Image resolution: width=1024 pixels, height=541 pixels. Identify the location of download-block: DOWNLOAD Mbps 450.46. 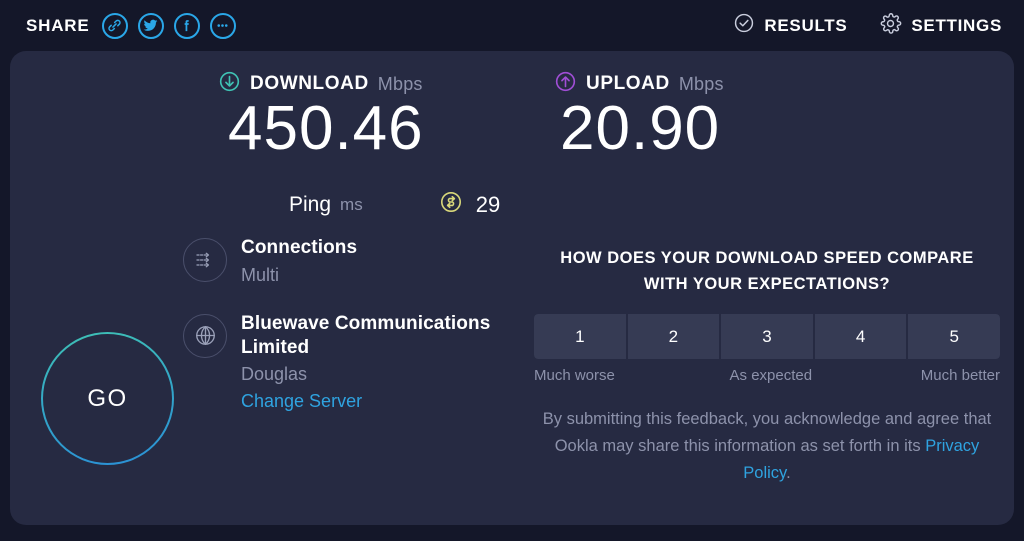
(342, 115).